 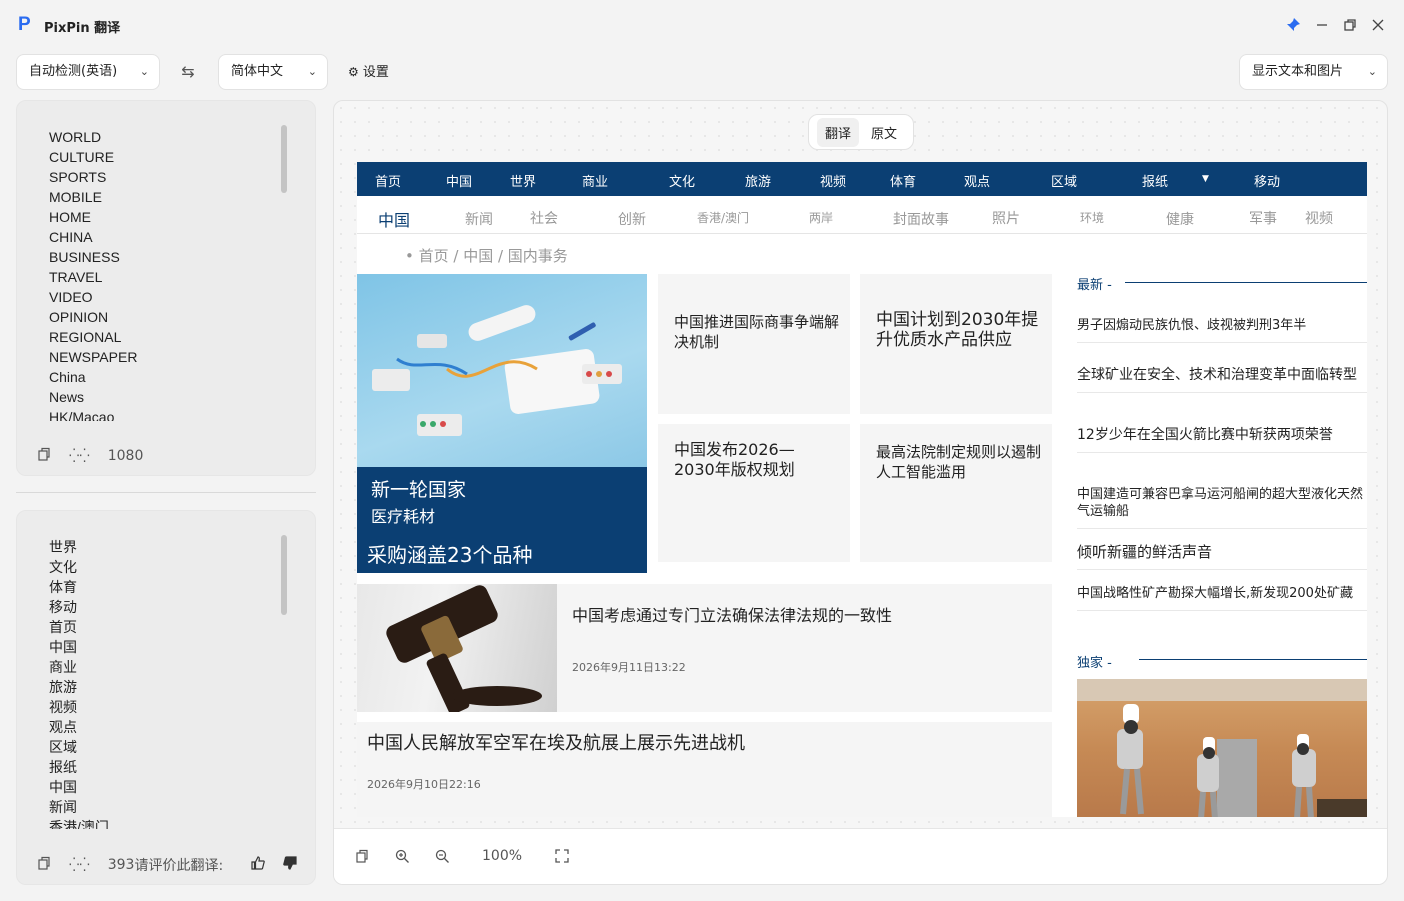 What do you see at coordinates (79, 824) in the screenshot?
I see `text-line: 香港/澳门` at bounding box center [79, 824].